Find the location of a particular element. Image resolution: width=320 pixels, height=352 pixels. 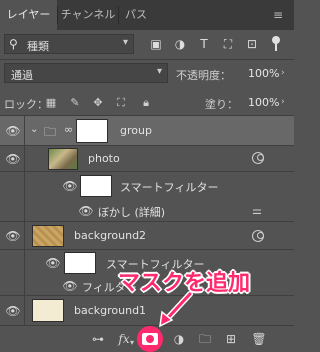

mask-circle-icon is located at coordinates (150, 339).